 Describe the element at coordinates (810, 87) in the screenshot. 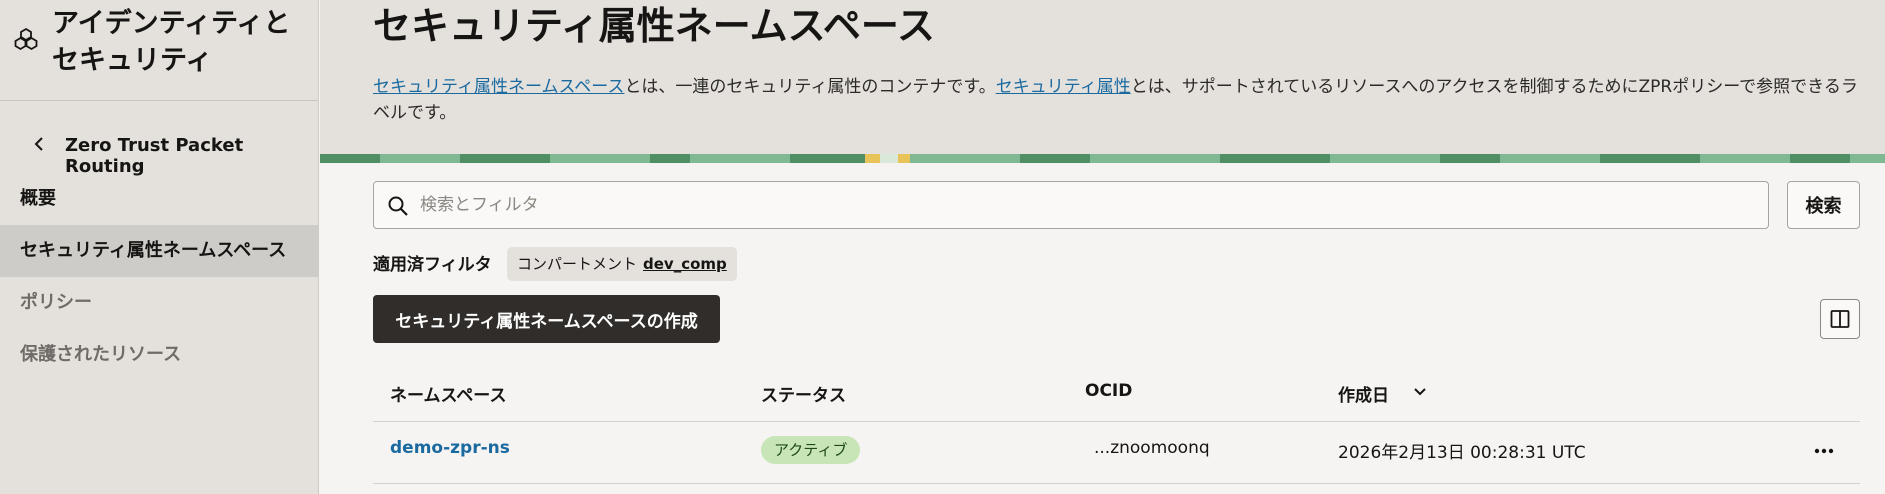

I see `description-text-1: とは、一連のセキュリティ属性のコンテナです。` at that location.